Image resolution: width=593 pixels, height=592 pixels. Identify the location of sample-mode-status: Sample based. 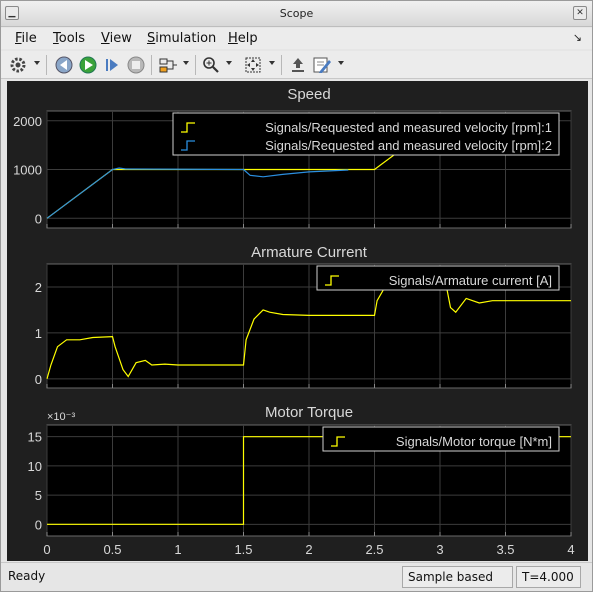
(457, 577).